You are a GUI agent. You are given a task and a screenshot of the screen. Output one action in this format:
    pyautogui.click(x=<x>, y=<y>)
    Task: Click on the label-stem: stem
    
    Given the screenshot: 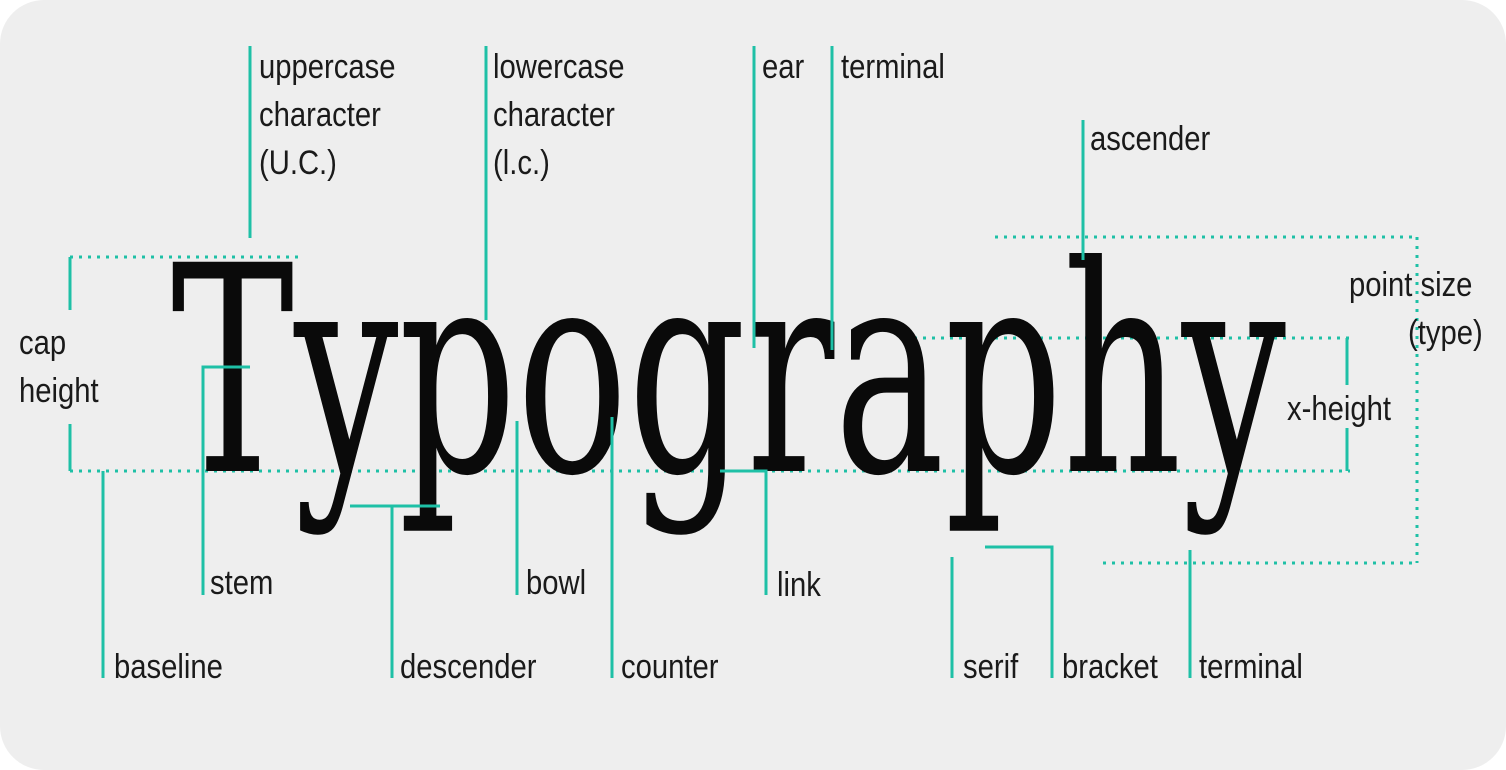 What is the action you would take?
    pyautogui.click(x=241, y=582)
    